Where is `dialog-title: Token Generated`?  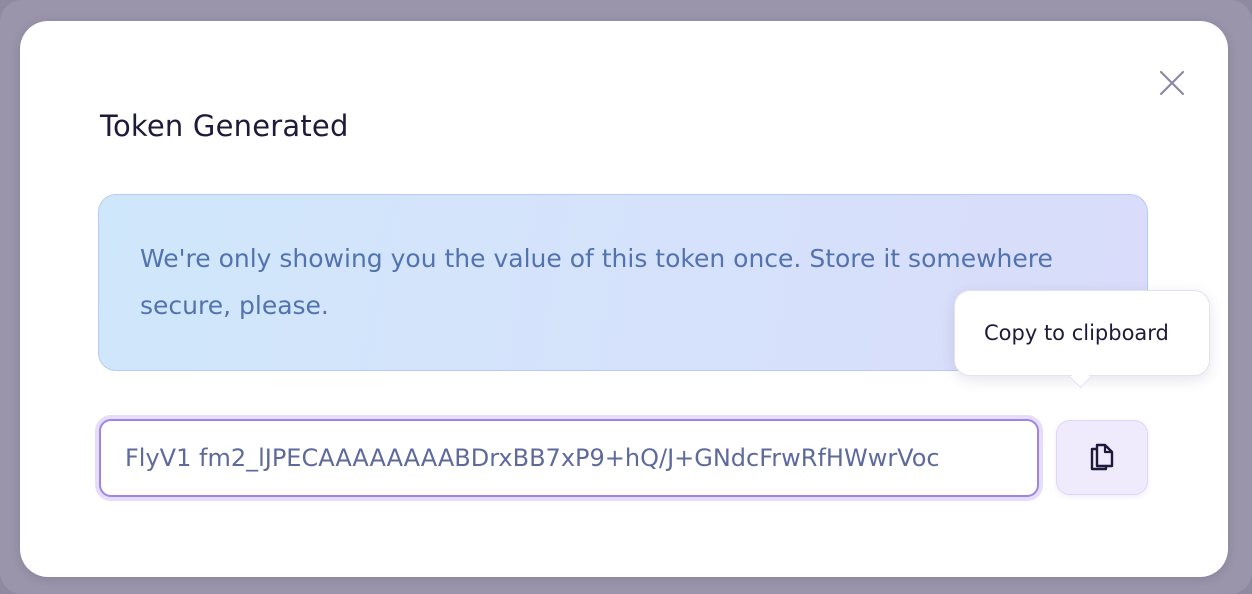
dialog-title: Token Generated is located at coordinates (224, 126).